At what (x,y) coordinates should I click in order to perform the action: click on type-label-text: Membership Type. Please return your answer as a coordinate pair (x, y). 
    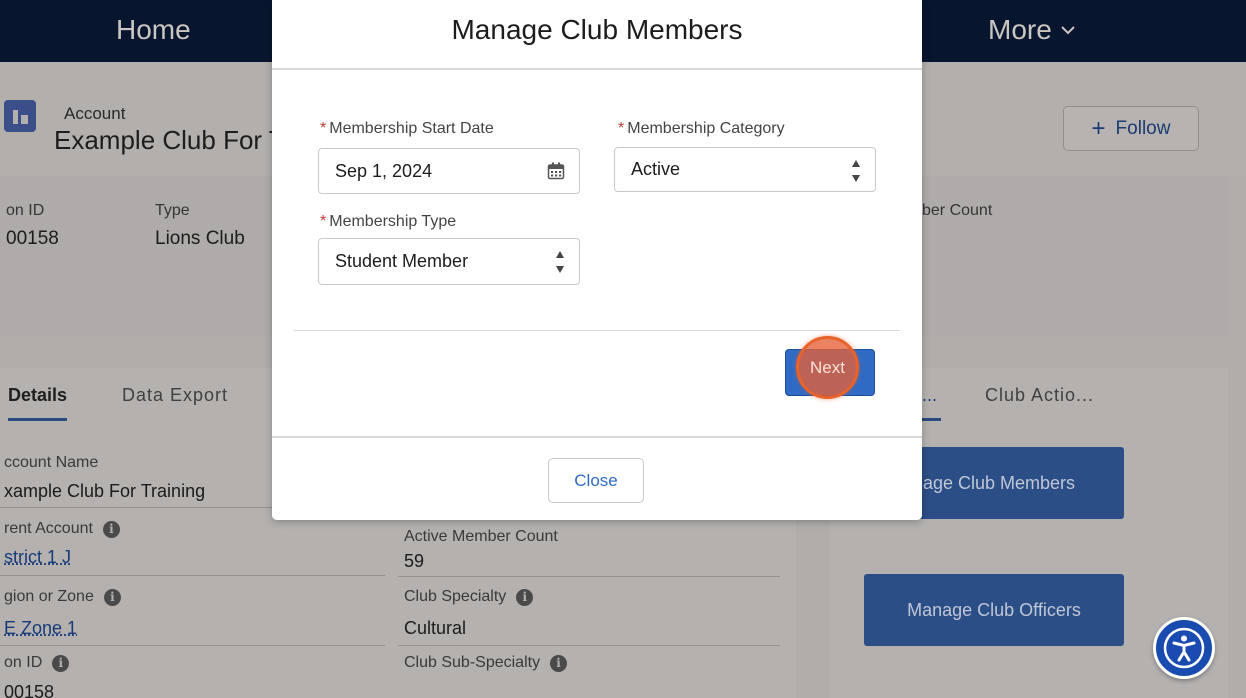
    Looking at the image, I should click on (393, 221).